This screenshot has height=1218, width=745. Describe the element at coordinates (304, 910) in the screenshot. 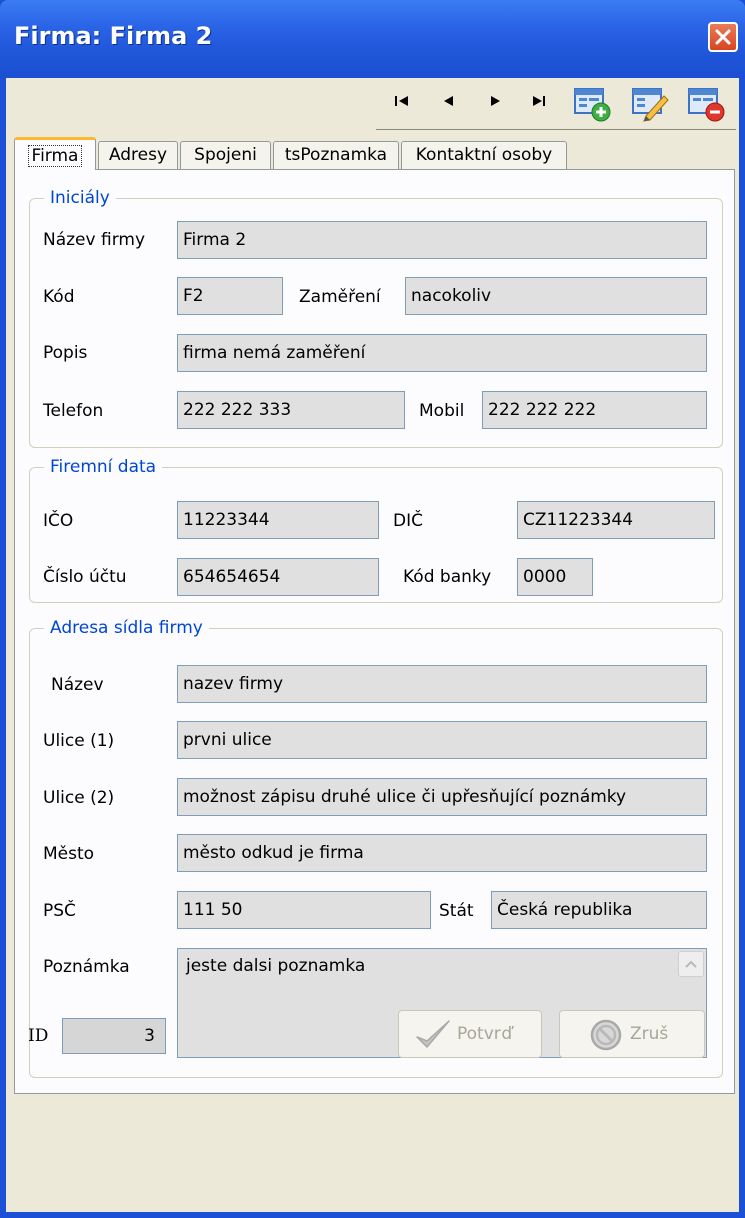

I see `psc-field: 111 50` at that location.